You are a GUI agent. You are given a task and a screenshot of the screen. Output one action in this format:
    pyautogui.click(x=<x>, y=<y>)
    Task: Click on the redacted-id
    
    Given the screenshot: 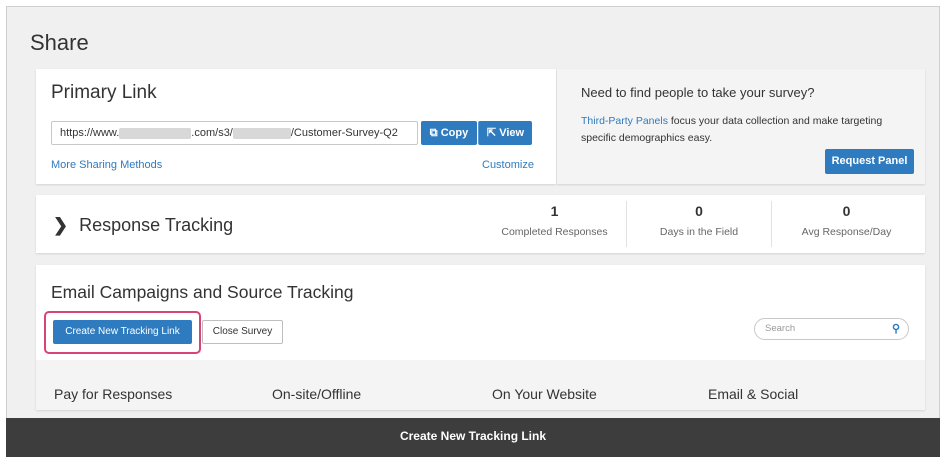 What is the action you would take?
    pyautogui.click(x=261, y=133)
    